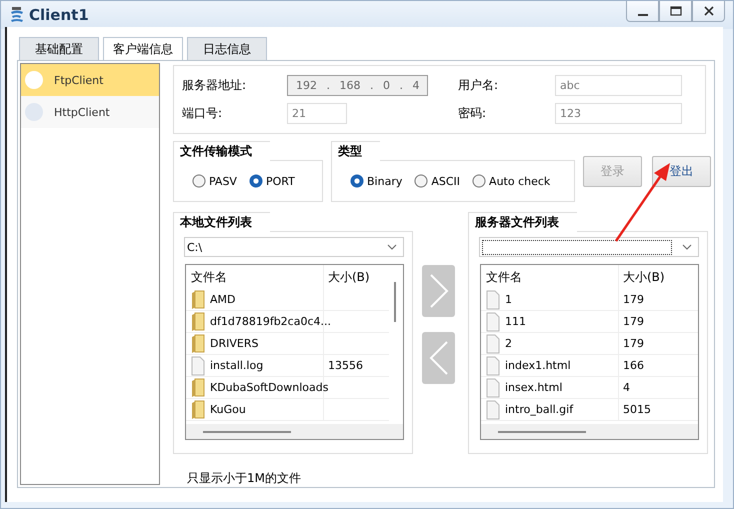  I want to click on file-size: 13556, so click(345, 365).